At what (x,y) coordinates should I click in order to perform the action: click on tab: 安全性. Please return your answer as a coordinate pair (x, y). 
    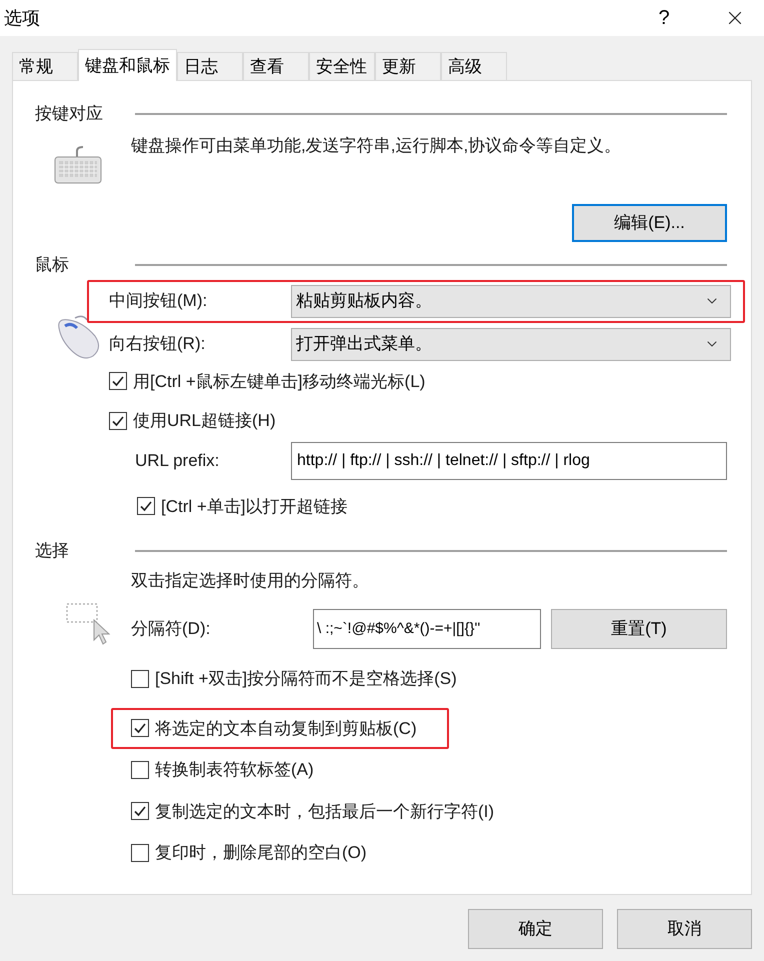
    Looking at the image, I should click on (342, 66).